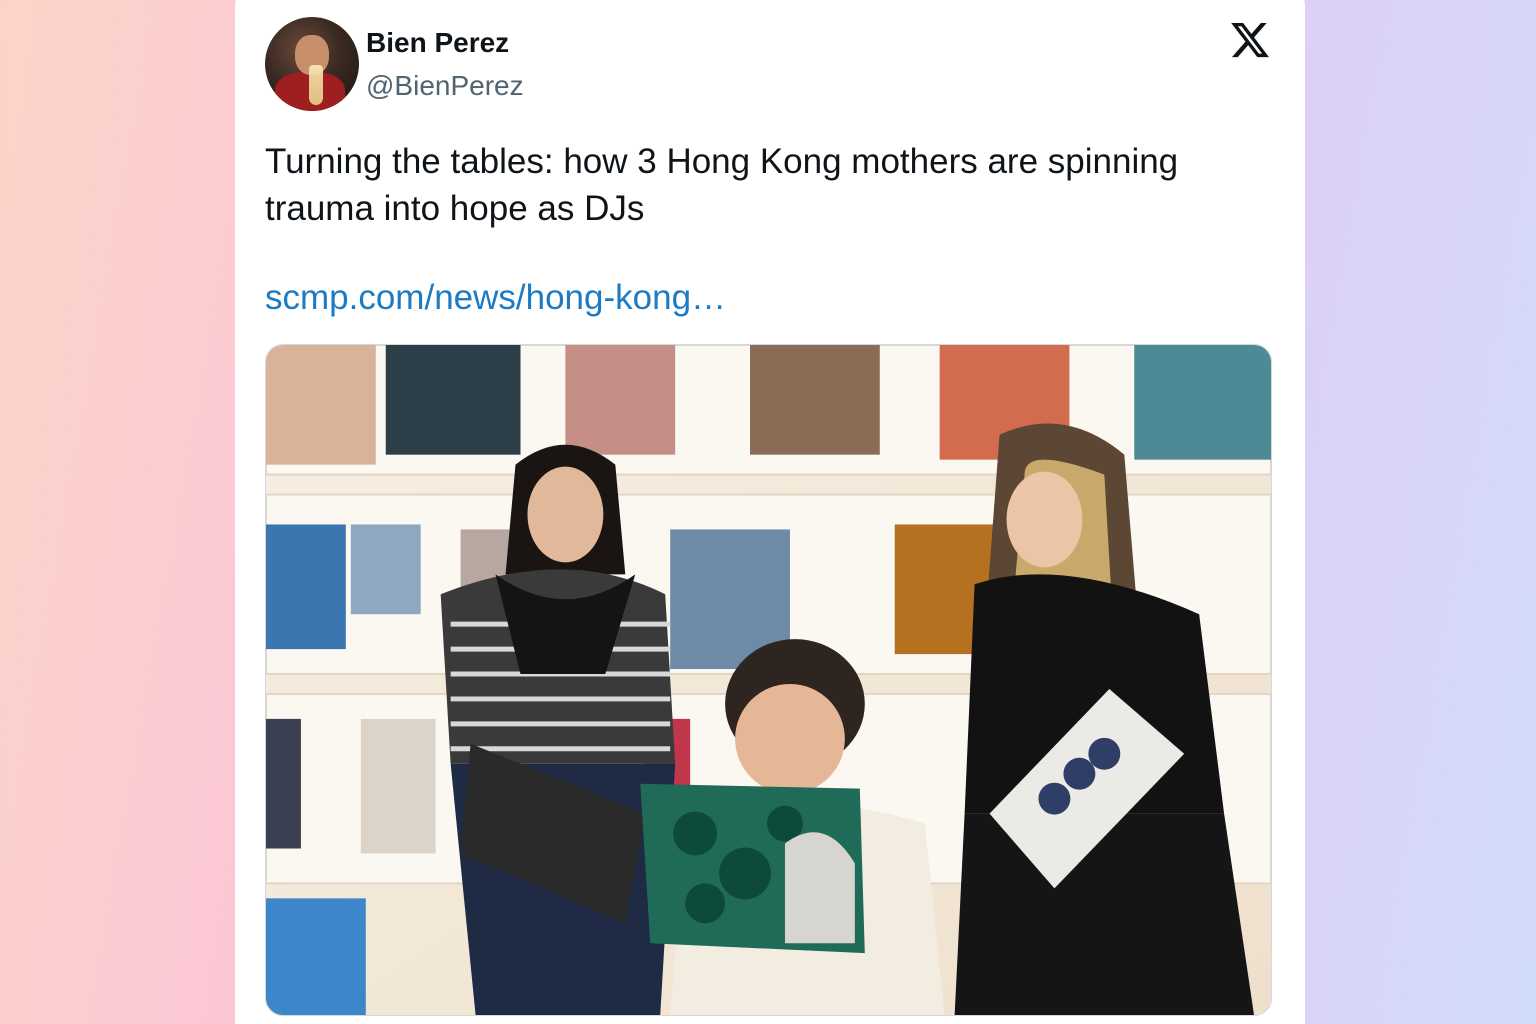  What do you see at coordinates (1250, 40) in the screenshot?
I see `x-logo-icon` at bounding box center [1250, 40].